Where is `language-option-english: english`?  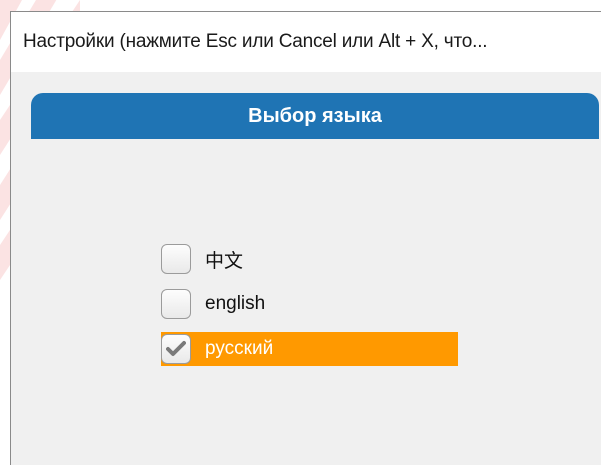 language-option-english: english is located at coordinates (309, 304).